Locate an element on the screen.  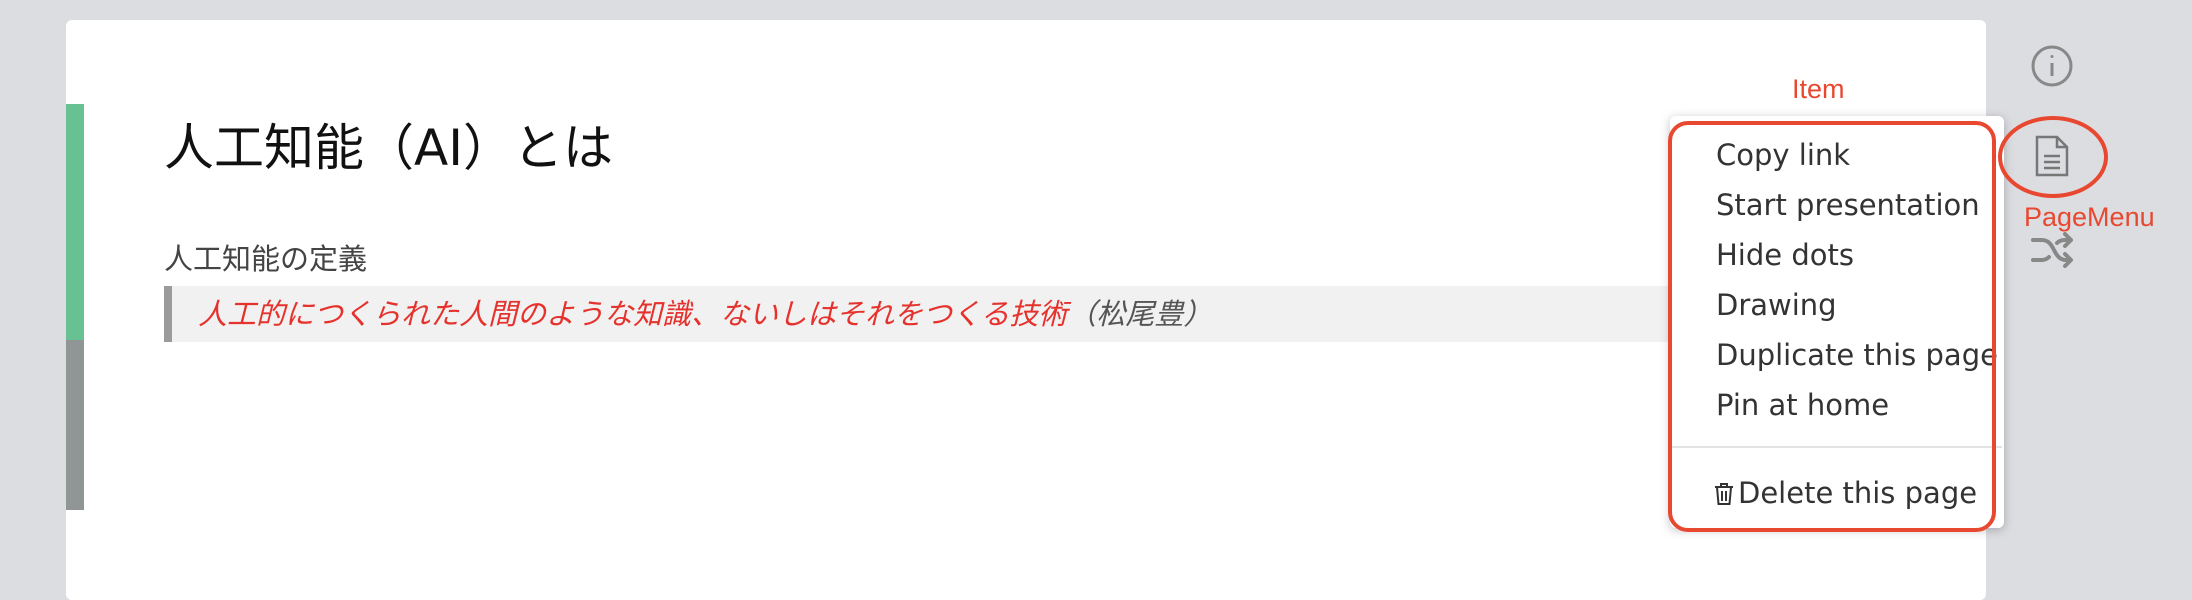
quote-block: 人工的につくられた人間のような知識、ないしはそれをつくる技術（松尾豊） is located at coordinates (934, 314).